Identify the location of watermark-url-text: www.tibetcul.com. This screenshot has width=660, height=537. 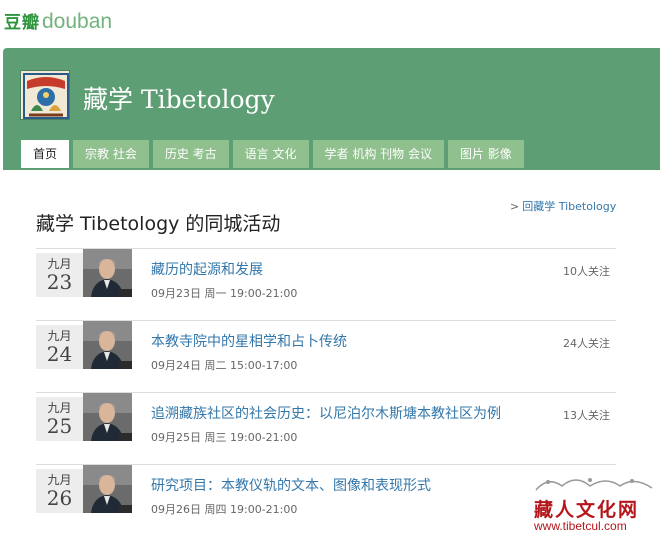
(580, 526).